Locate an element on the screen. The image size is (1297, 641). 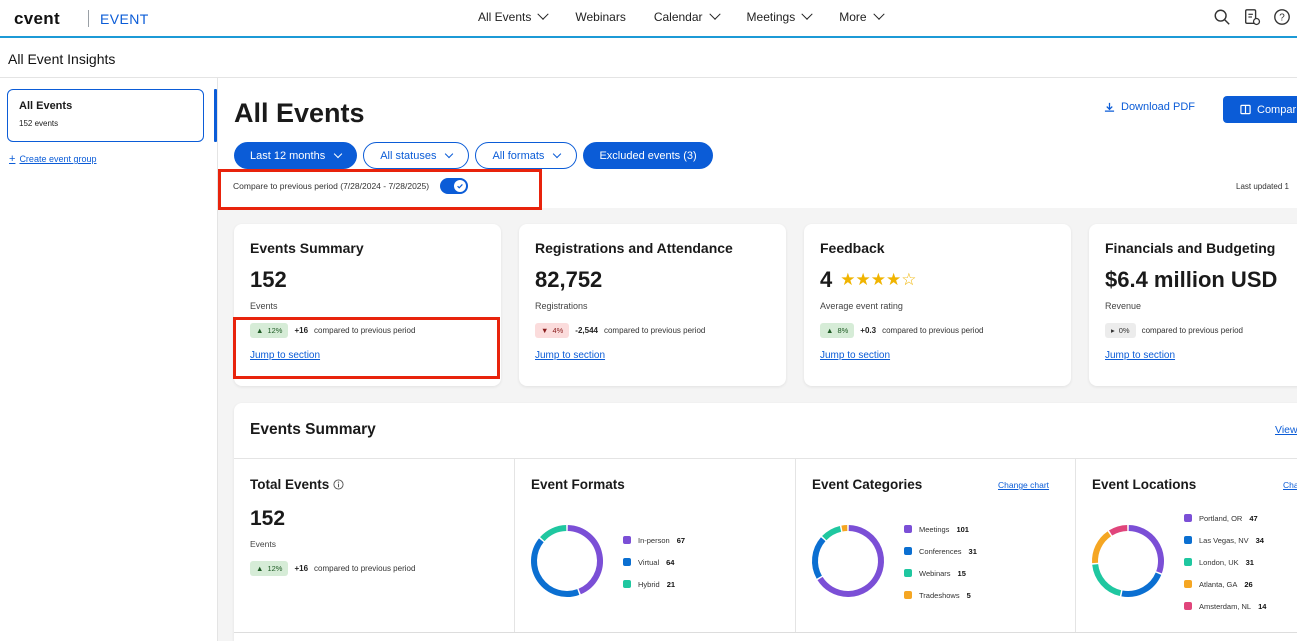
filter-excluded-events: Excluded events (3) is located at coordinates (648, 155).